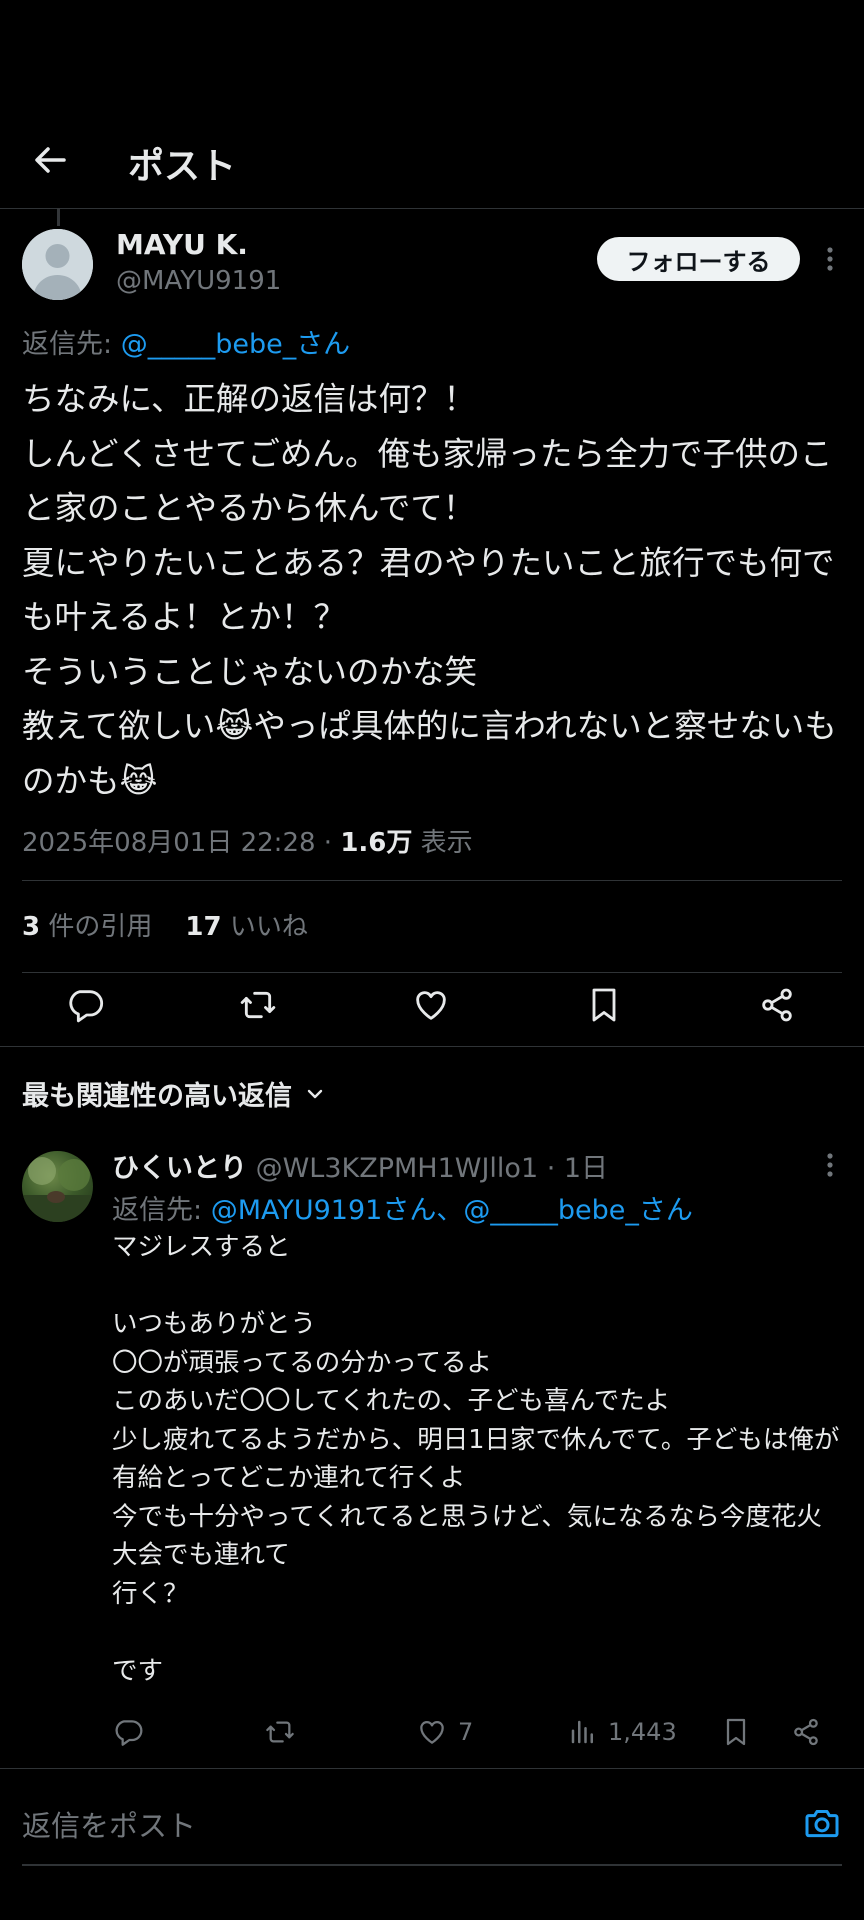 The width and height of the screenshot is (864, 1920). I want to click on thread-connector-line, so click(58, 217).